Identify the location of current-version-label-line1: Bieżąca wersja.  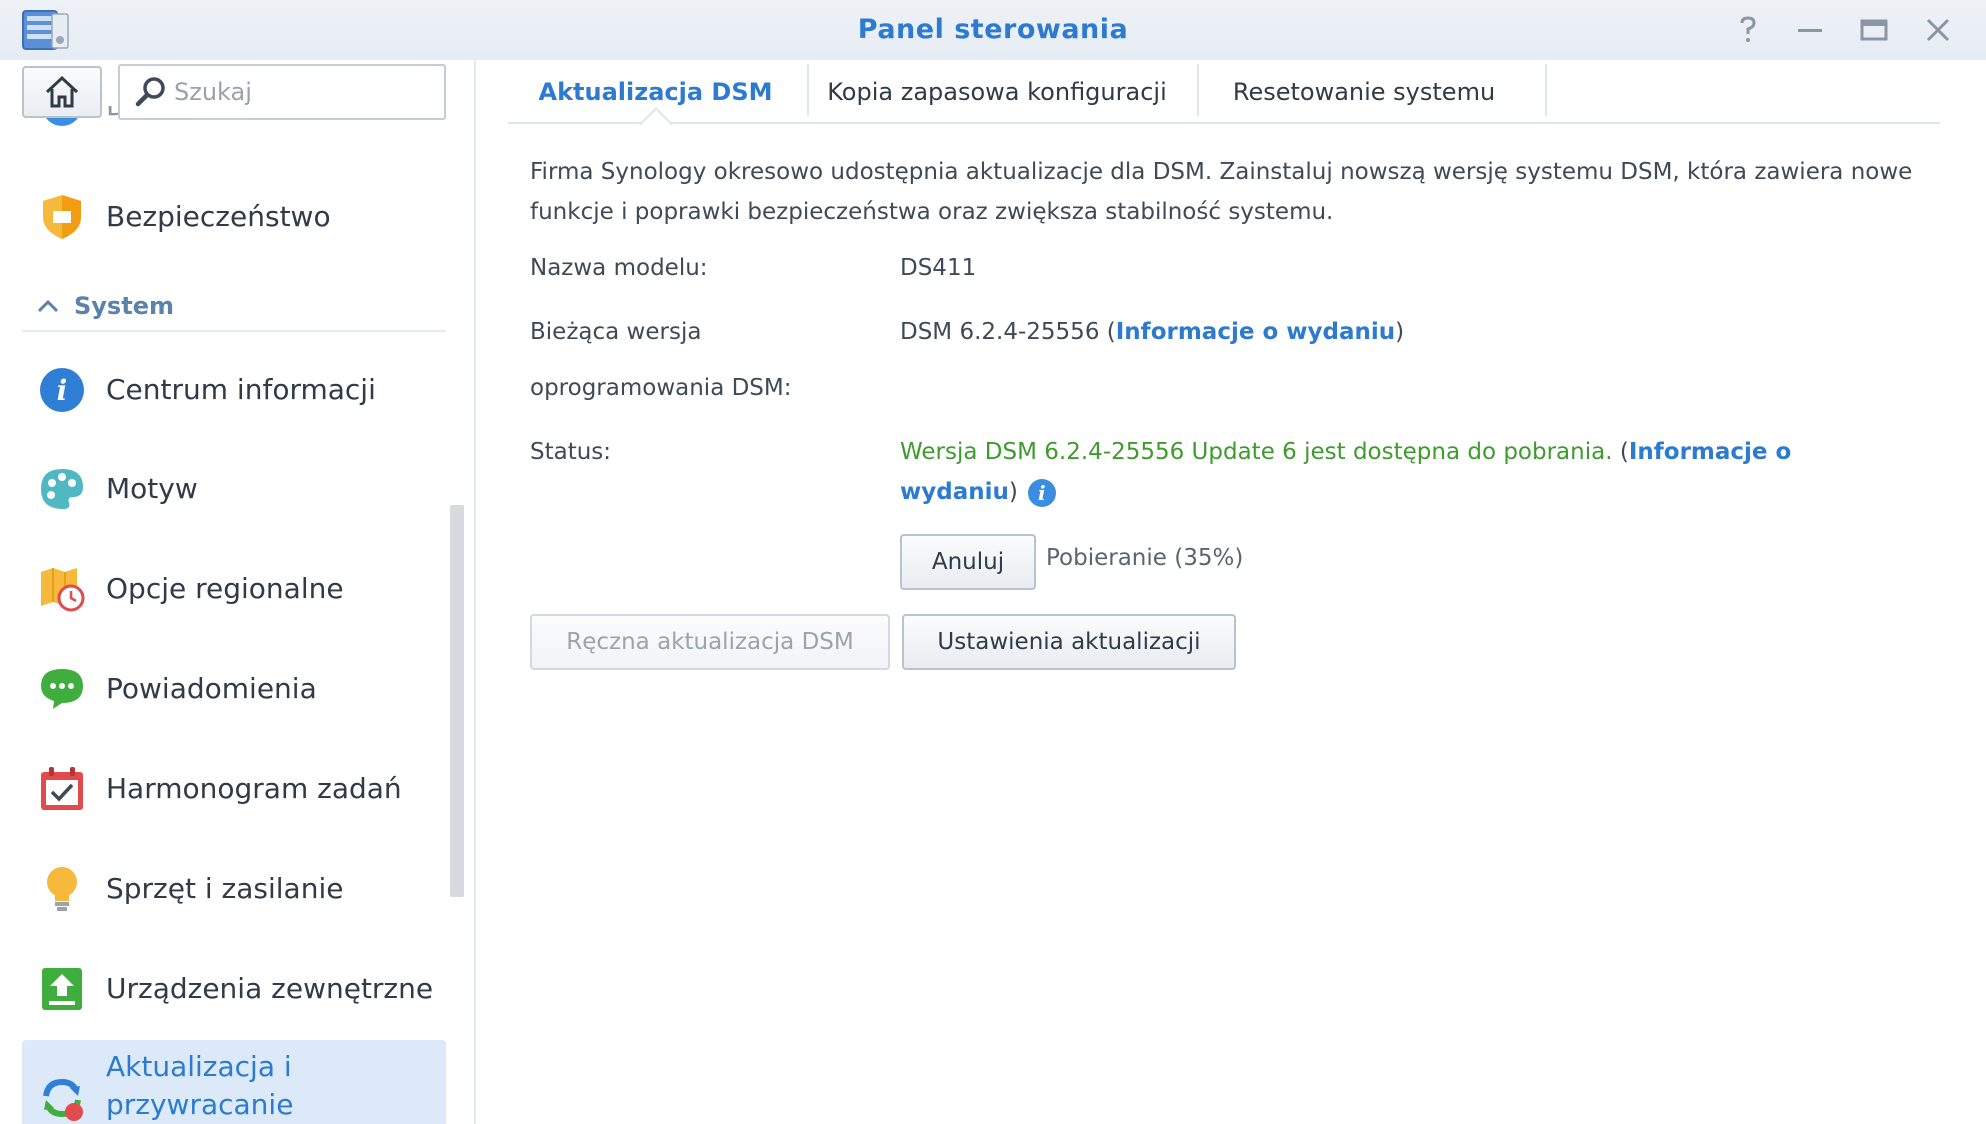
(616, 332).